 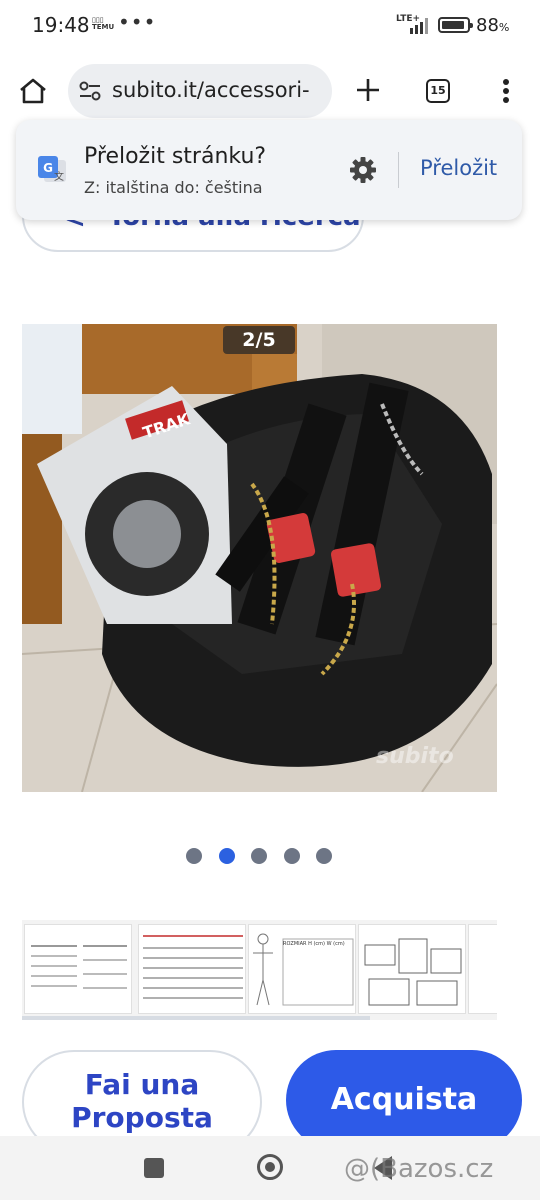 What do you see at coordinates (103, 23) in the screenshot?
I see `temu-notification-icon: ▯▯▯ TEMU` at bounding box center [103, 23].